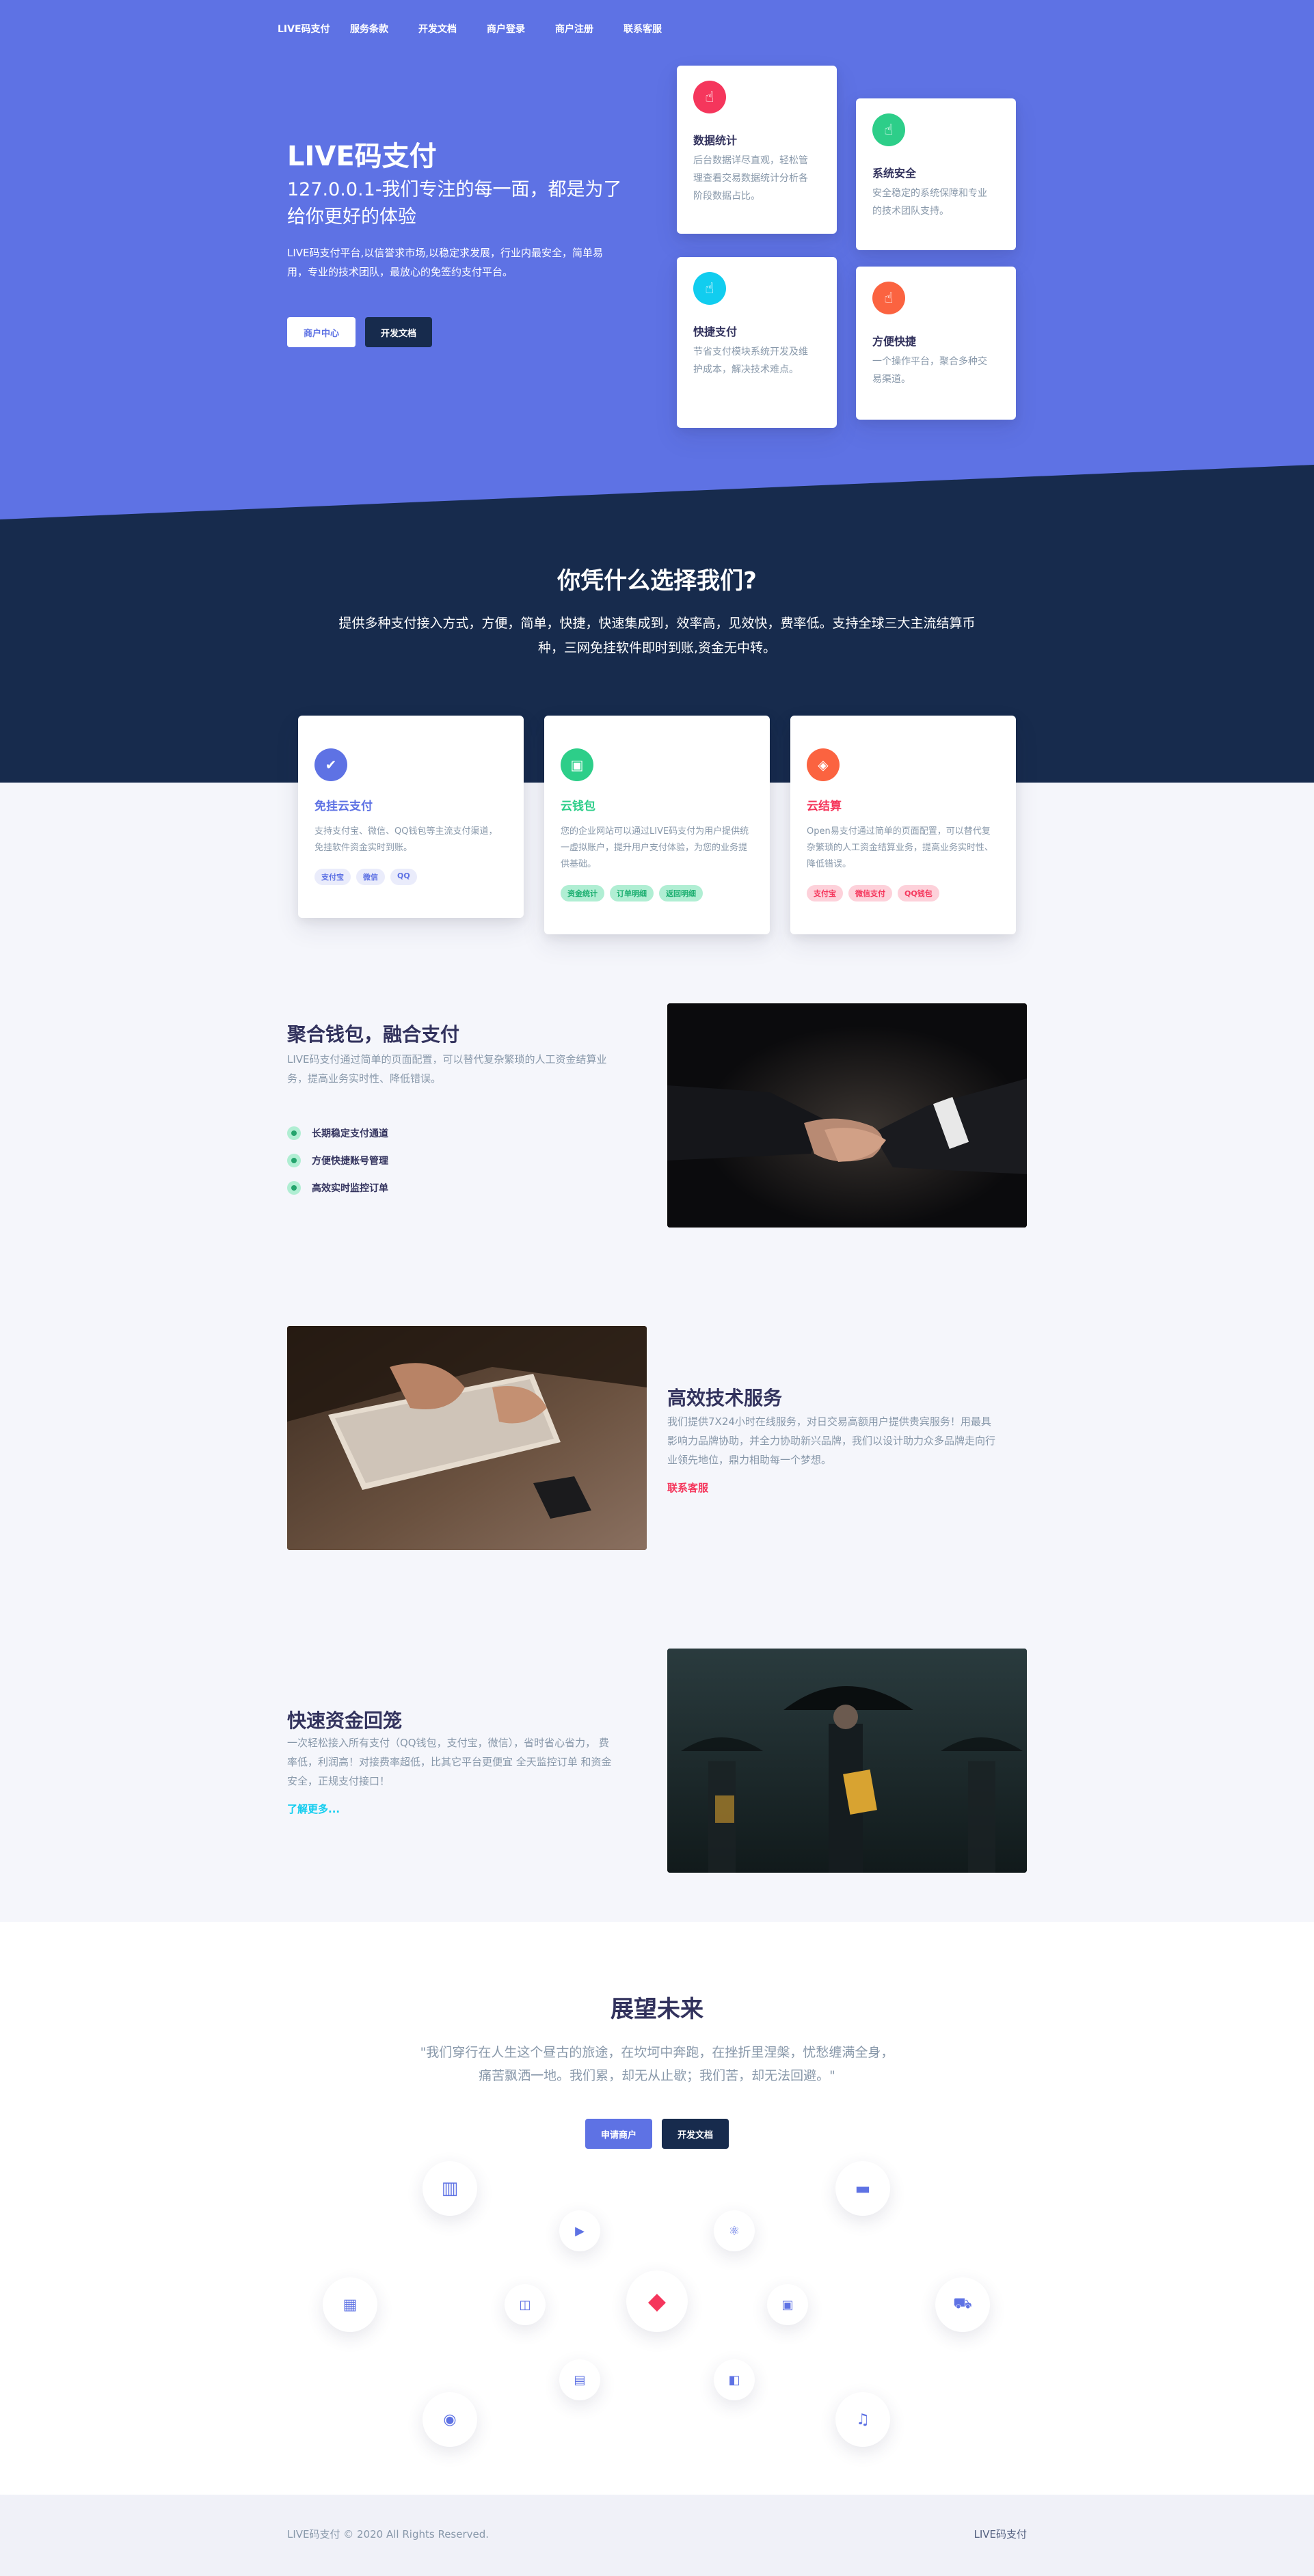 Image resolution: width=1314 pixels, height=2576 pixels. I want to click on product-title: 云钱包, so click(578, 807).